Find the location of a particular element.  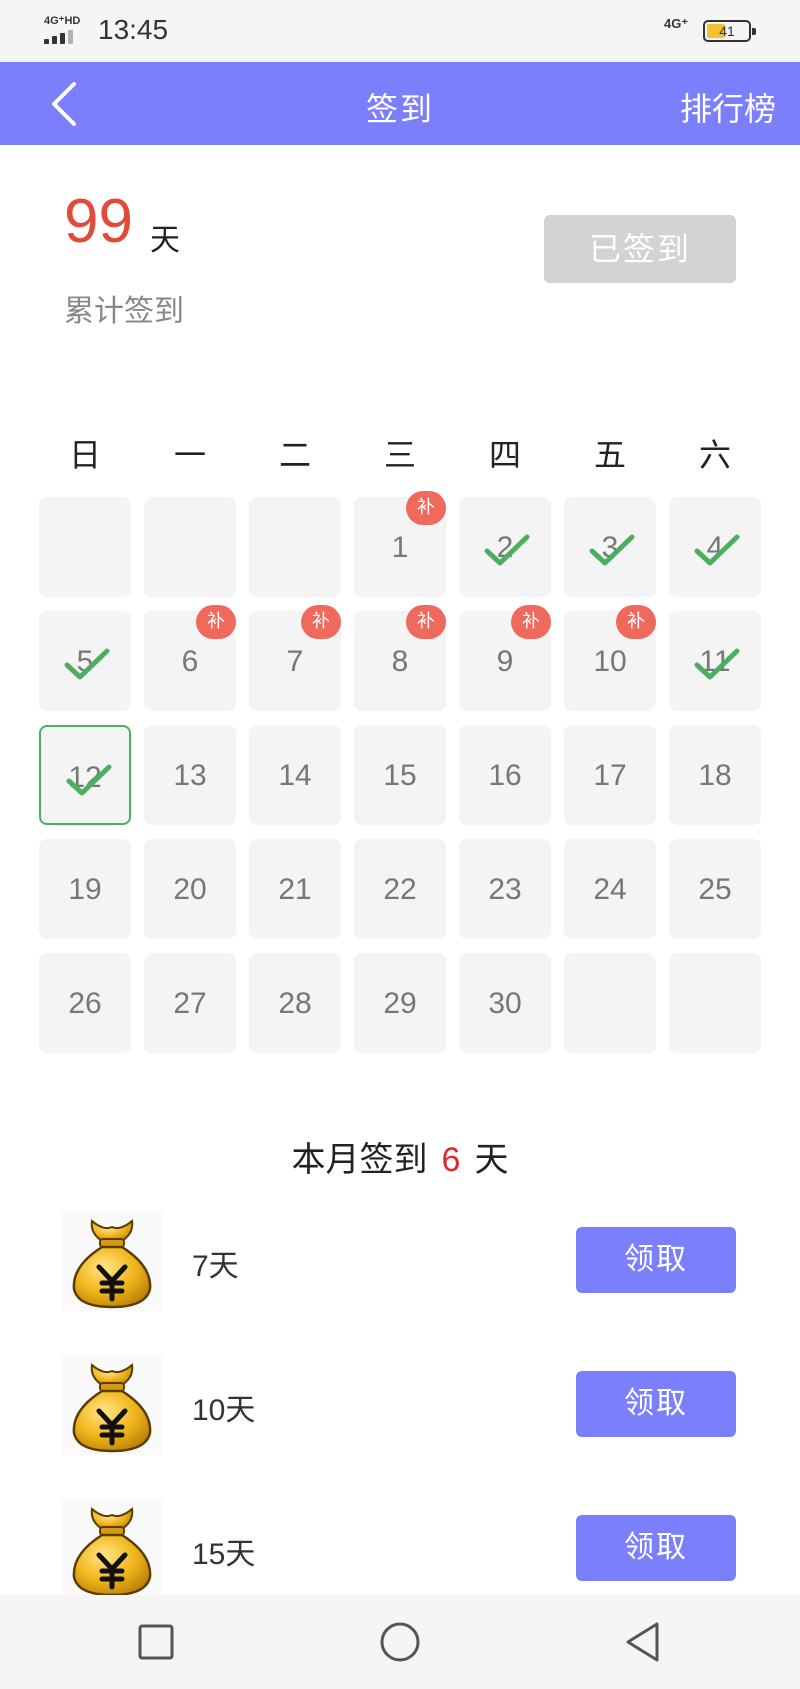

ranking-button: 排行榜 is located at coordinates (728, 107).